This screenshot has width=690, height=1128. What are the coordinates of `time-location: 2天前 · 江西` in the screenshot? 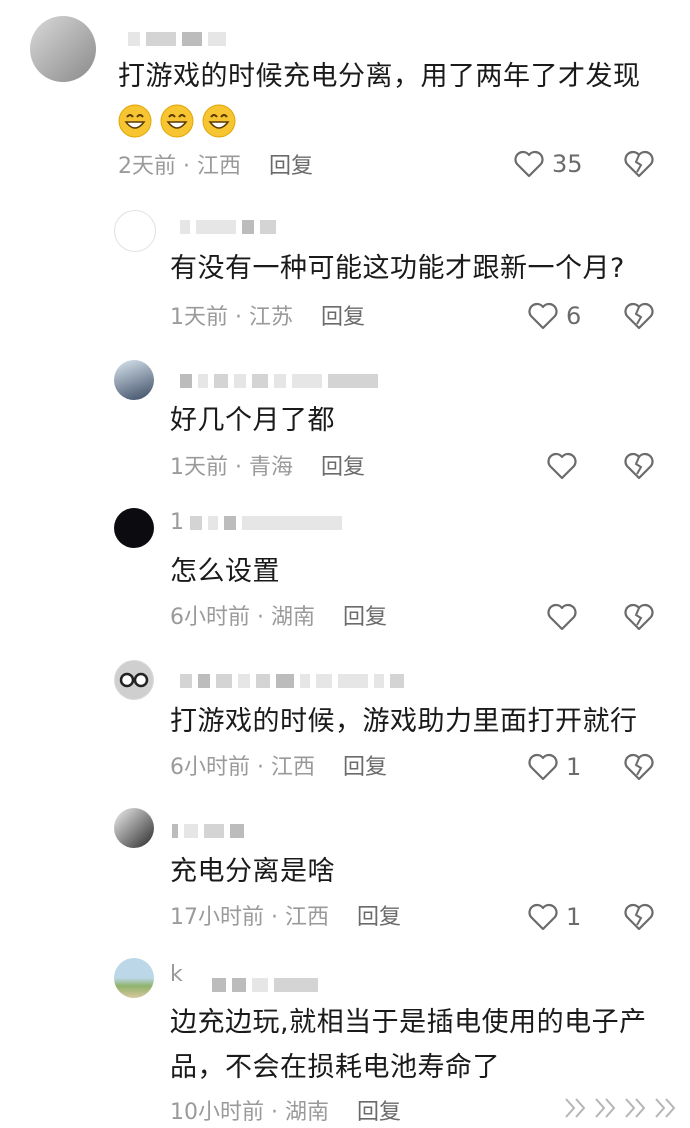 It's located at (179, 166).